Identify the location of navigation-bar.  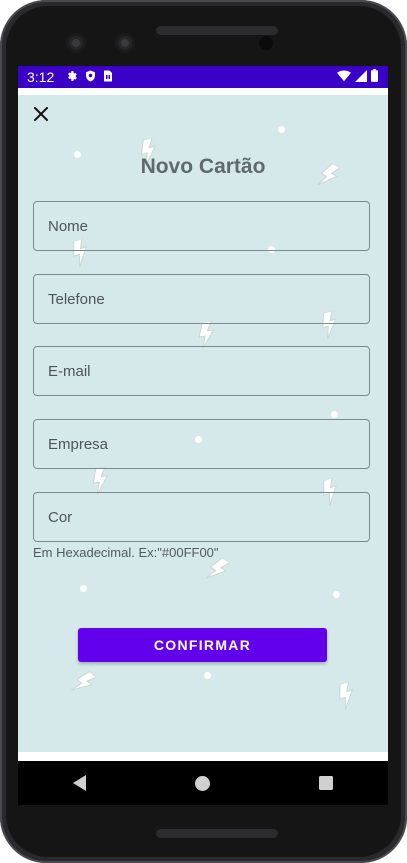
(203, 783).